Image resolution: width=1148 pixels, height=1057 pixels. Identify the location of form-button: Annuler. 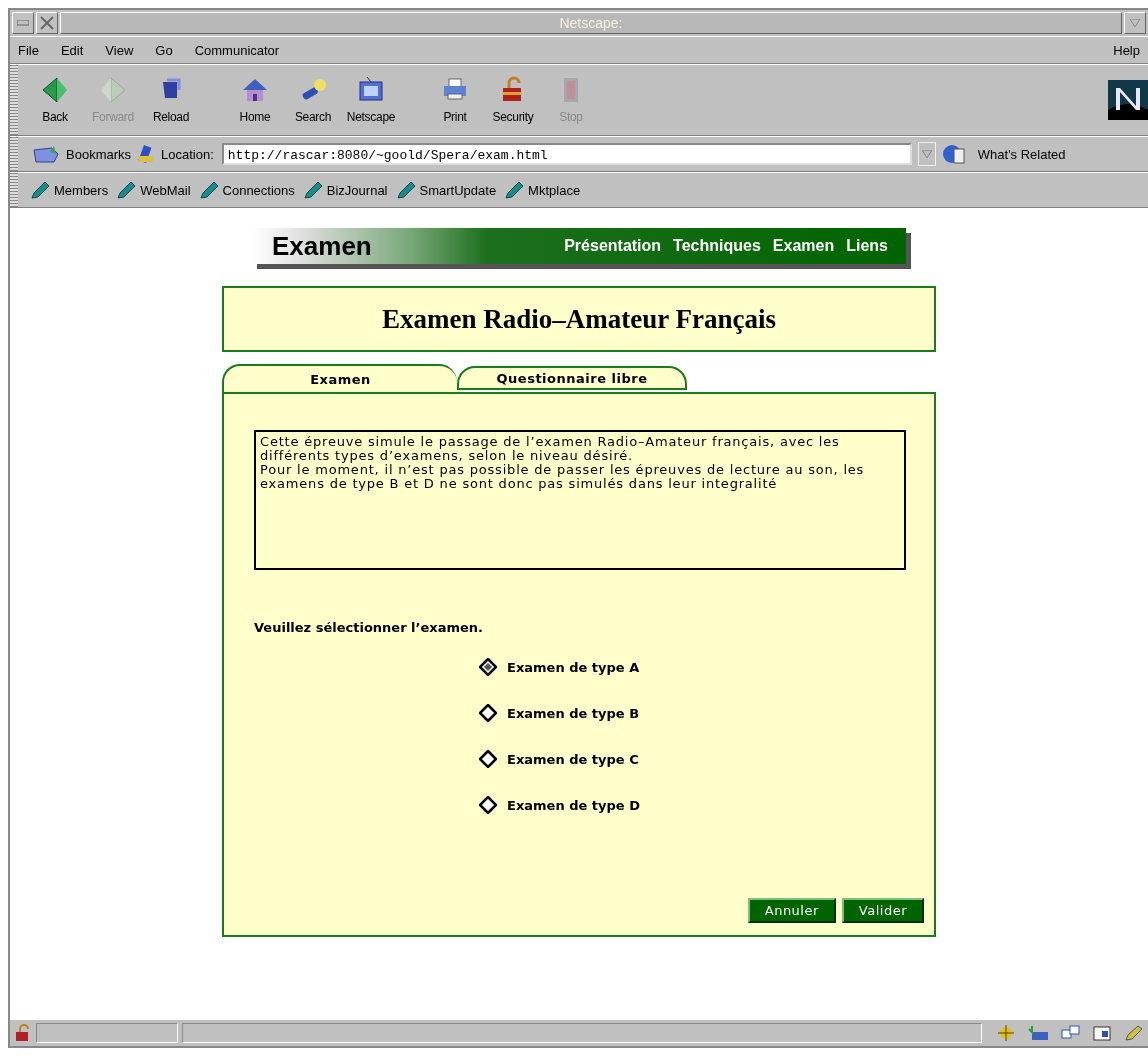
(791, 910).